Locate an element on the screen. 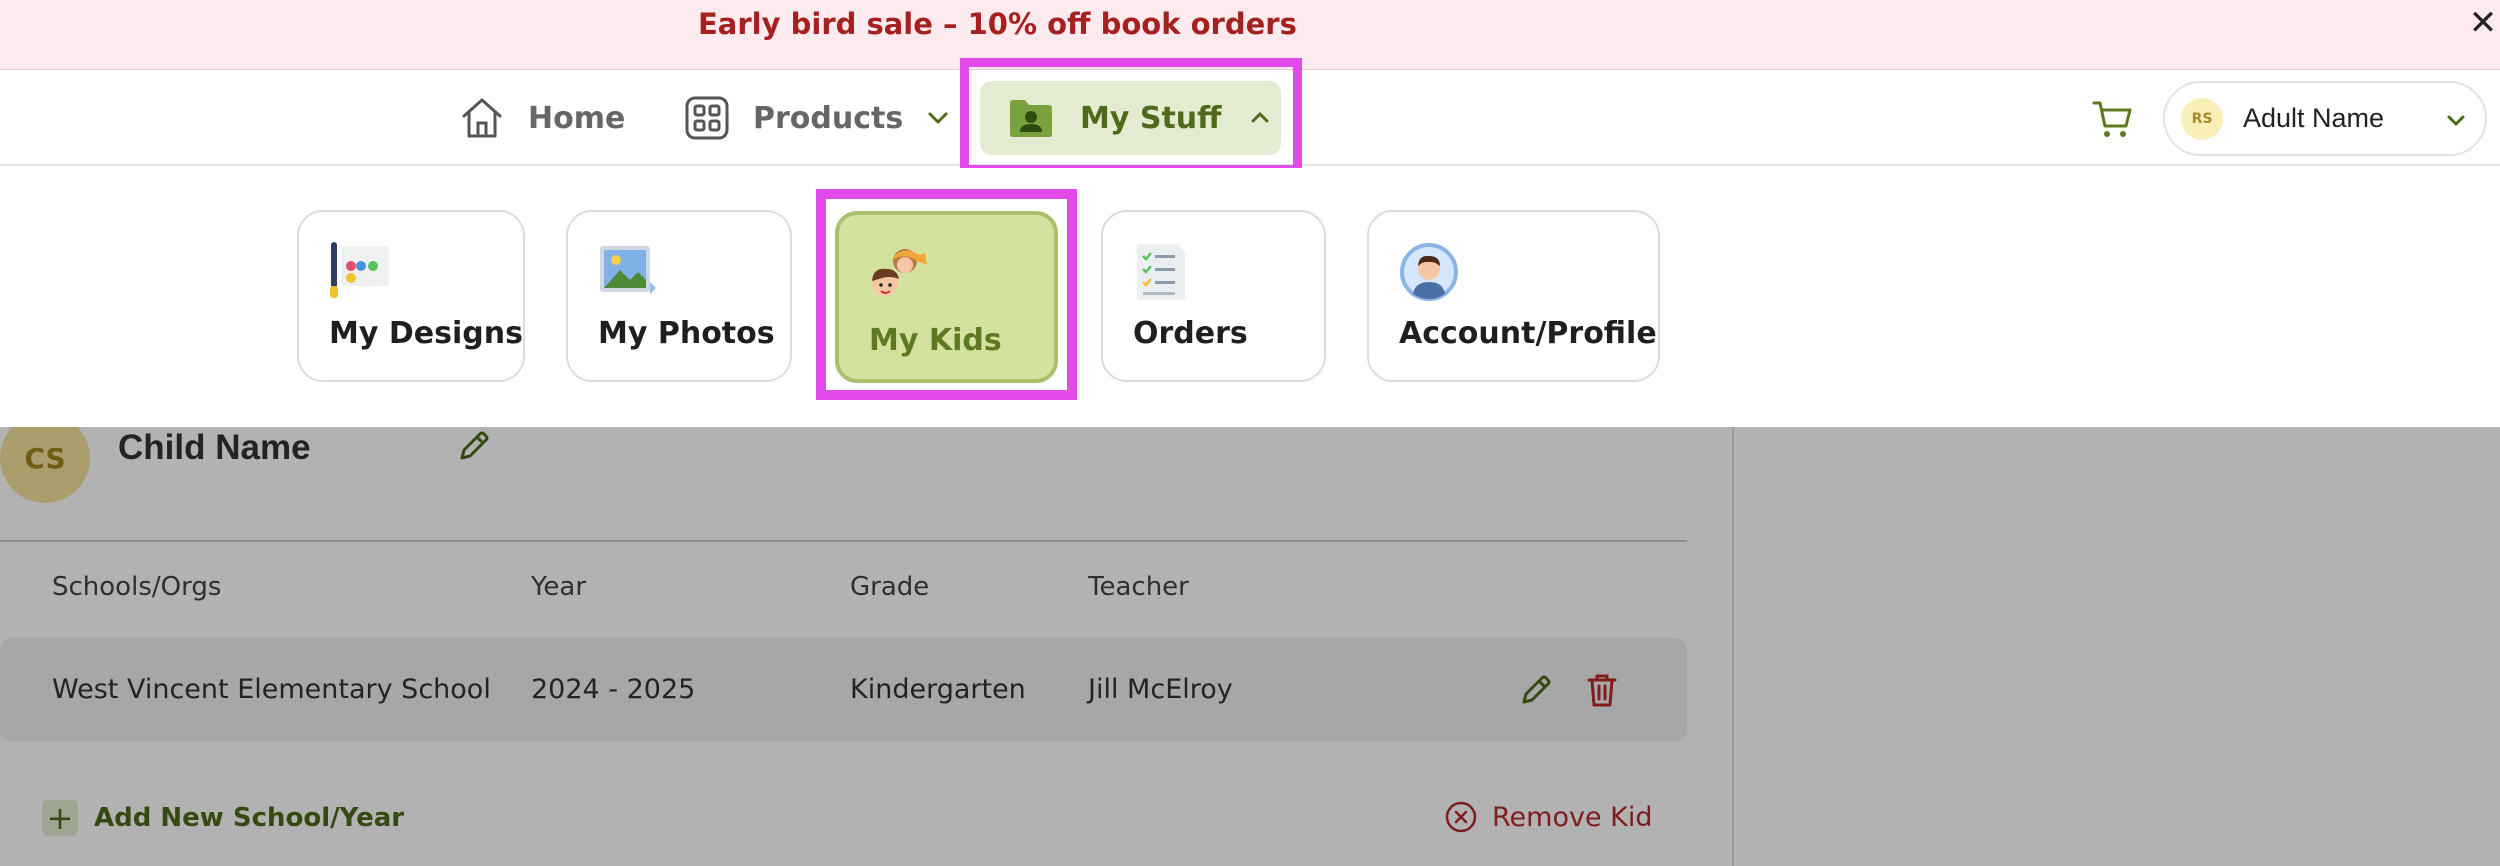 This screenshot has height=866, width=2500. kids-icon is located at coordinates (899, 272).